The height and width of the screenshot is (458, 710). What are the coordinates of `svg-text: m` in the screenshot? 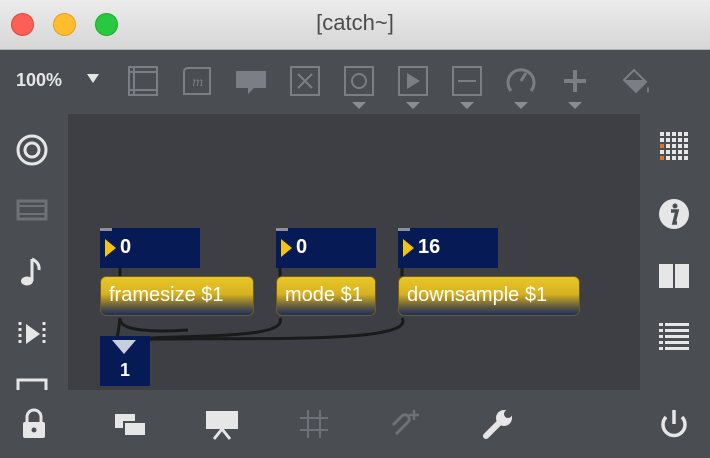 It's located at (197, 82).